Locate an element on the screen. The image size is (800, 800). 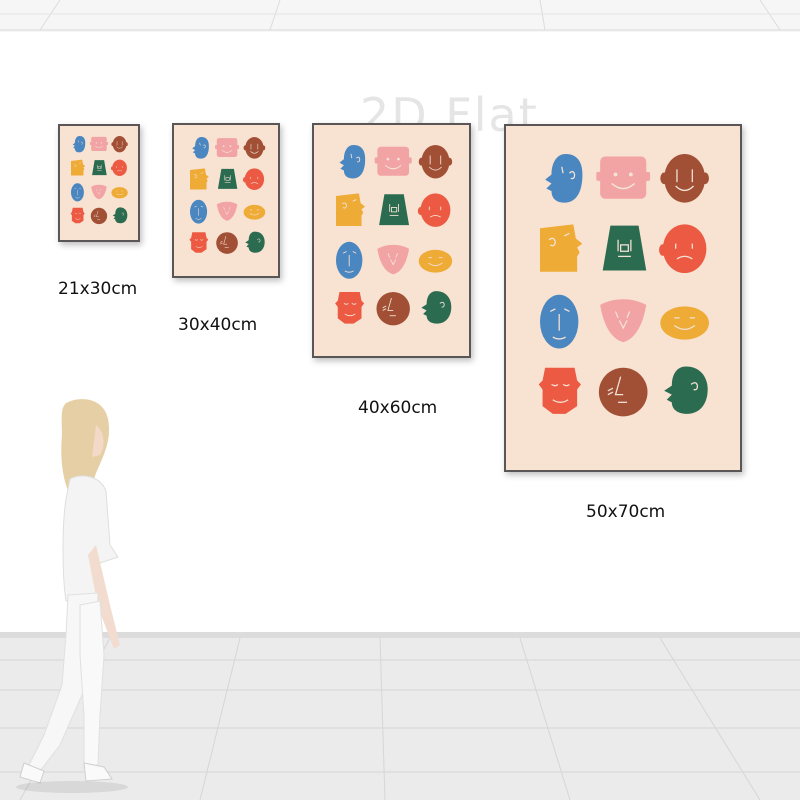
size-label-40x60: 40x60cm is located at coordinates (398, 408).